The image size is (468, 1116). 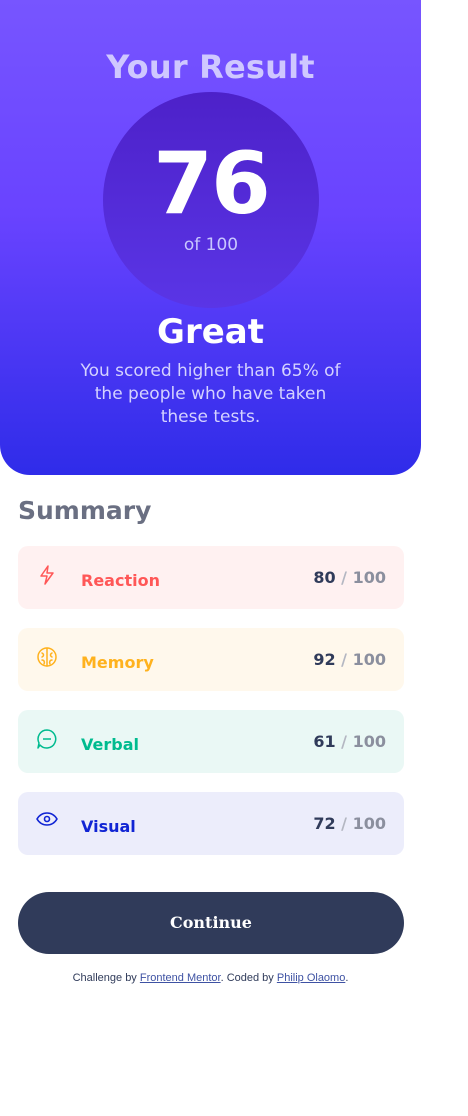 I want to click on summary-item-label: Reaction, so click(x=120, y=580).